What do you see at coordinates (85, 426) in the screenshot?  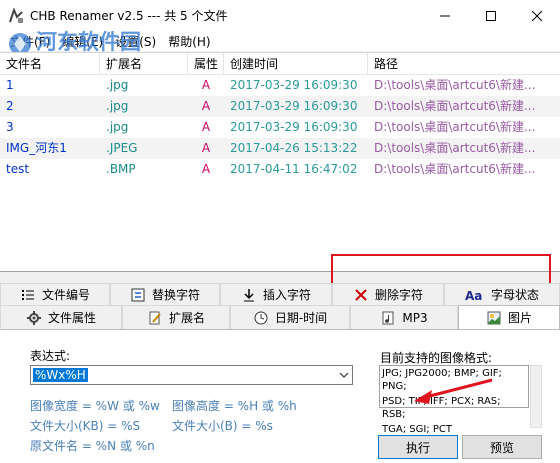 I see `hint-size-kb: 文件大小(KB) = %S` at bounding box center [85, 426].